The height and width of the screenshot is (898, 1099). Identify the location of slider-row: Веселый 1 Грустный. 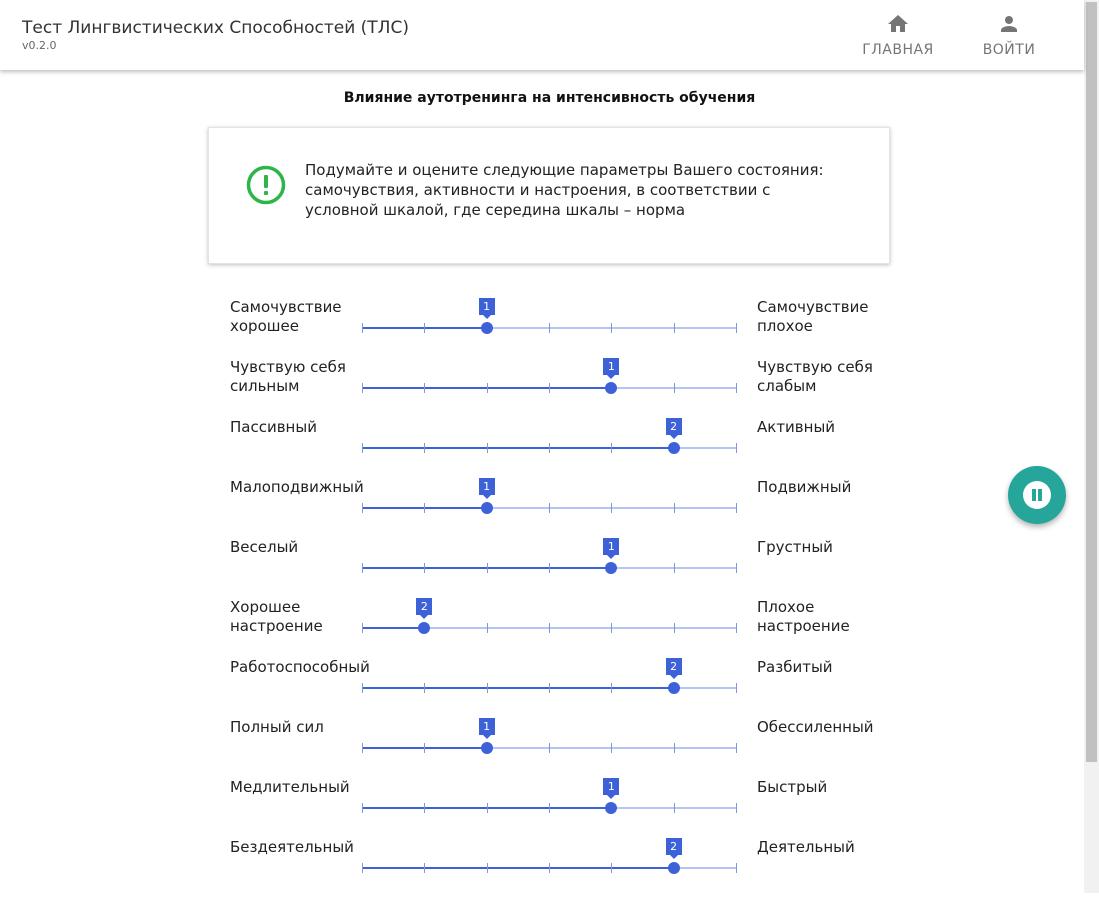
(500, 568).